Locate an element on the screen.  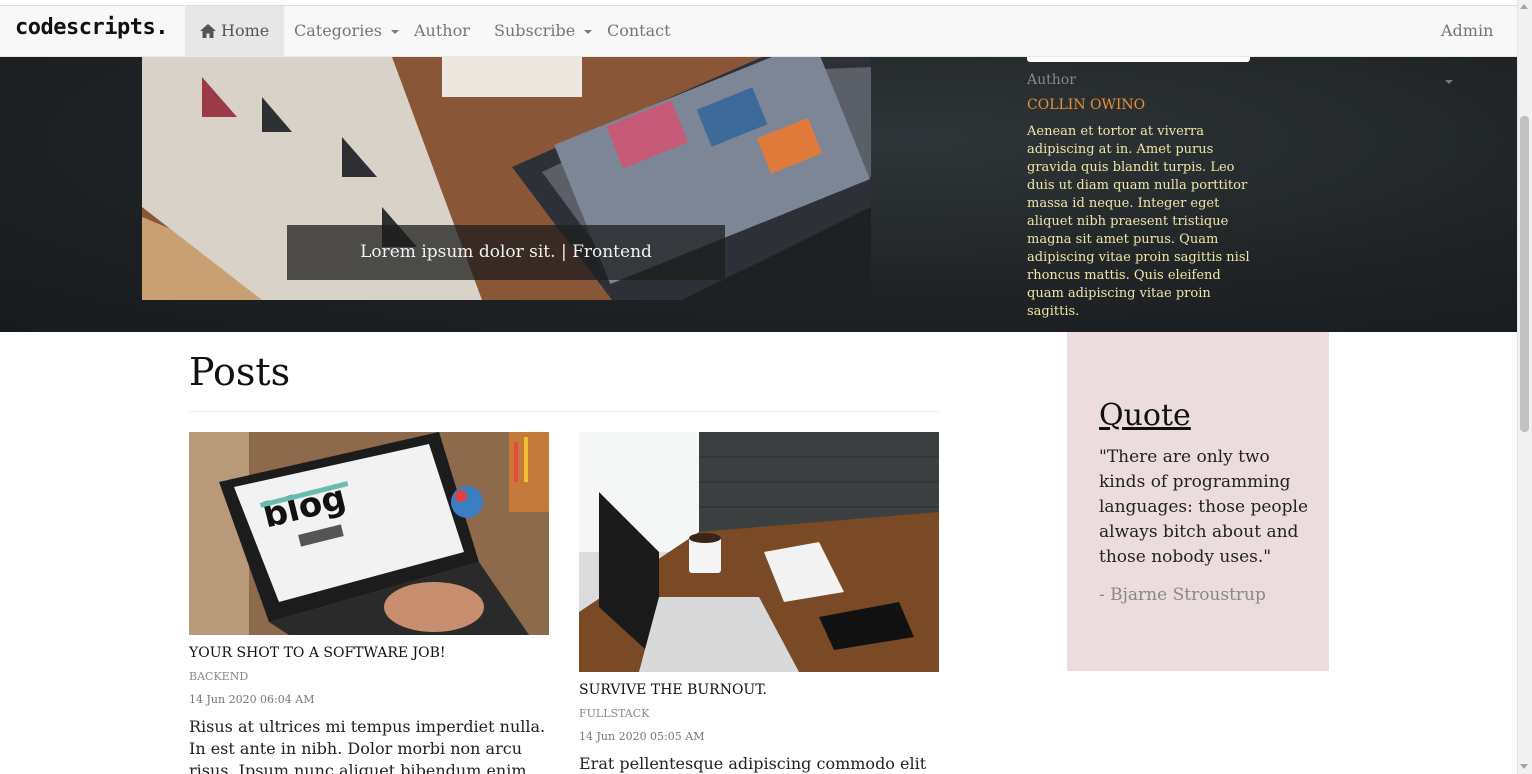
nav-categories: Categories is located at coordinates (346, 31).